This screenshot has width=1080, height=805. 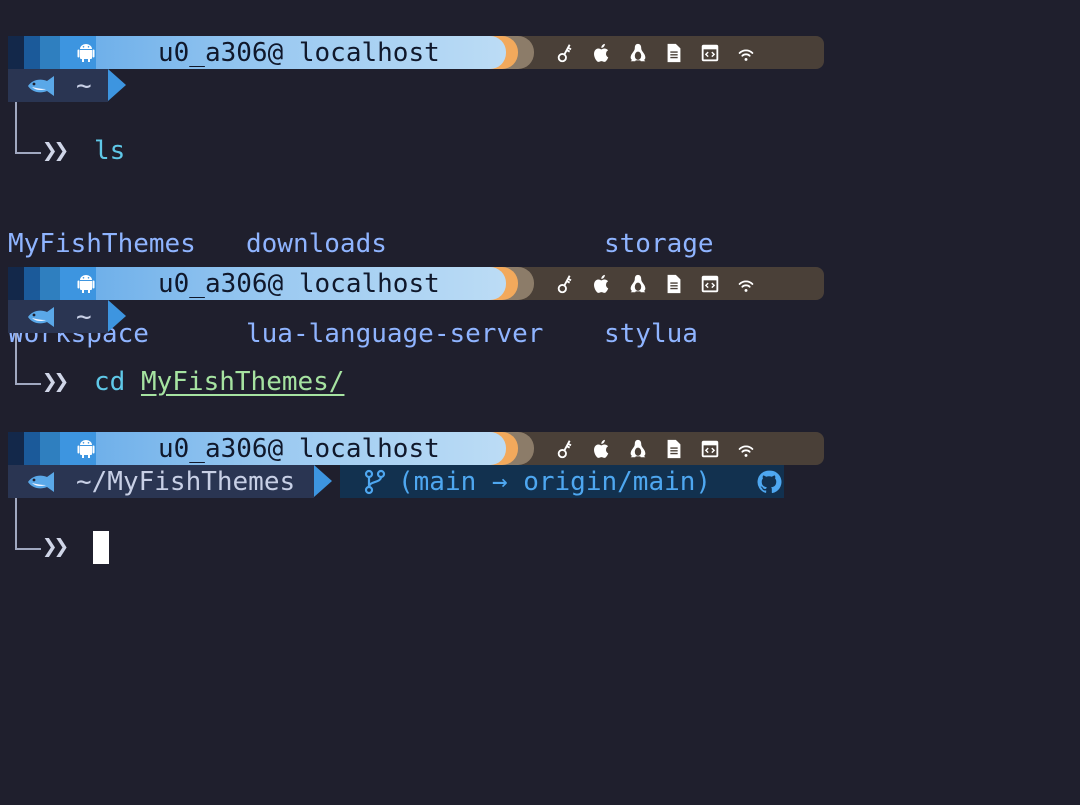 I want to click on list-item: lua-language-server, so click(x=395, y=334).